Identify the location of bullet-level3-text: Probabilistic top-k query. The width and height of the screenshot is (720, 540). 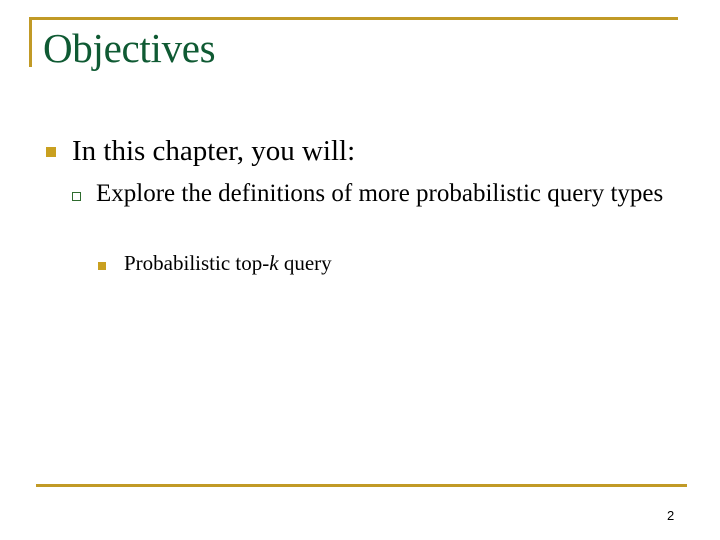
(228, 263).